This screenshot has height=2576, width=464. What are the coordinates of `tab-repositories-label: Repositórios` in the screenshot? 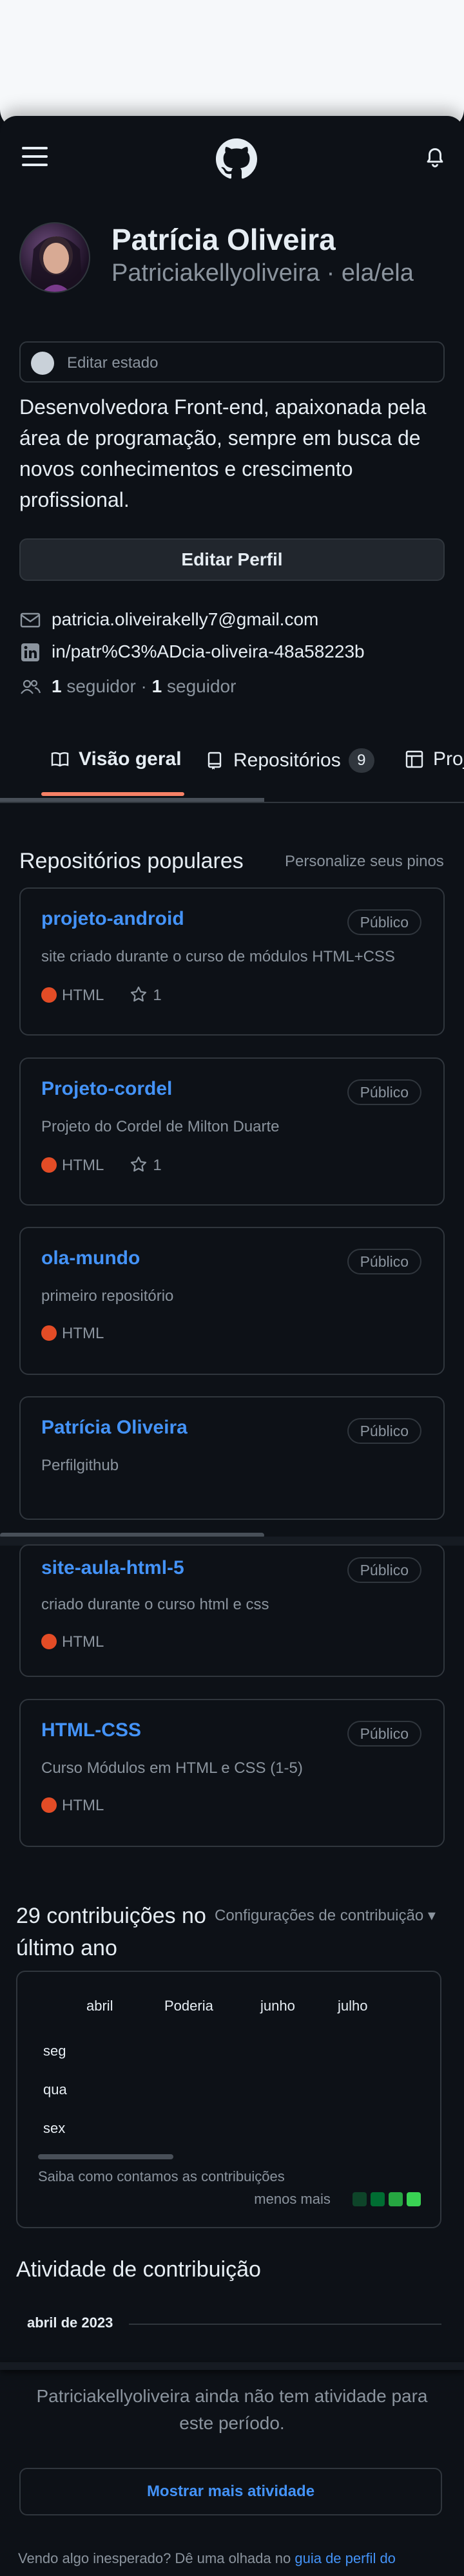 It's located at (287, 760).